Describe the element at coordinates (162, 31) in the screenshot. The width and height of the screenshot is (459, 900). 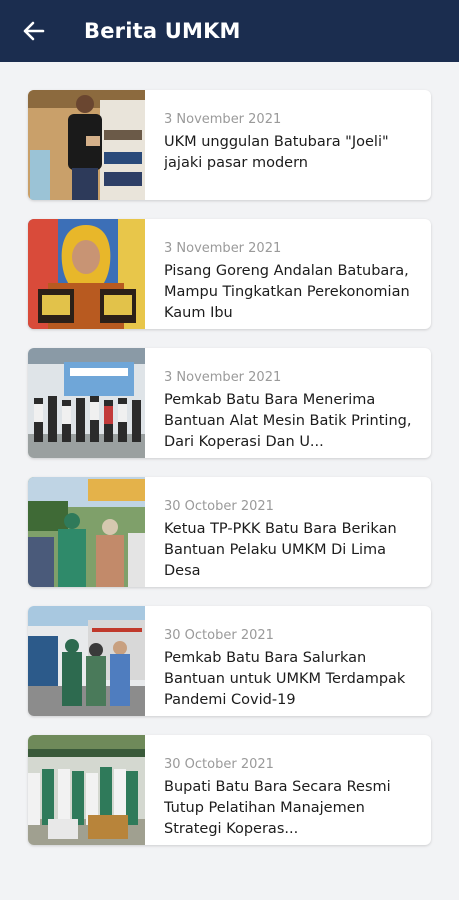
I see `page-title: Berita UMKM` at that location.